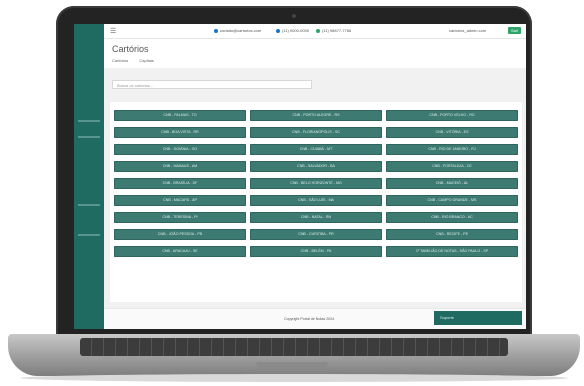 This screenshot has height=386, width=584. I want to click on email-text: contato@cartorios.com, so click(241, 30).